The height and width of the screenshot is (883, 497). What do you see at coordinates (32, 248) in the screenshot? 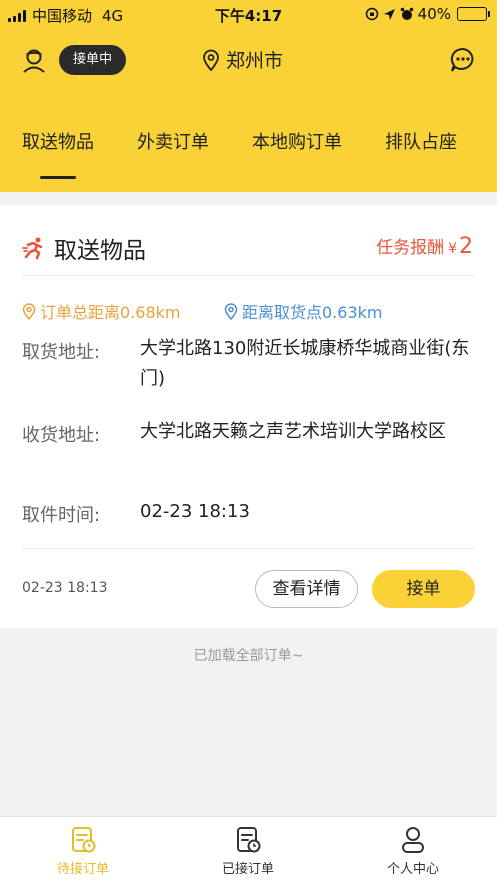
I see `running-courier-icon` at bounding box center [32, 248].